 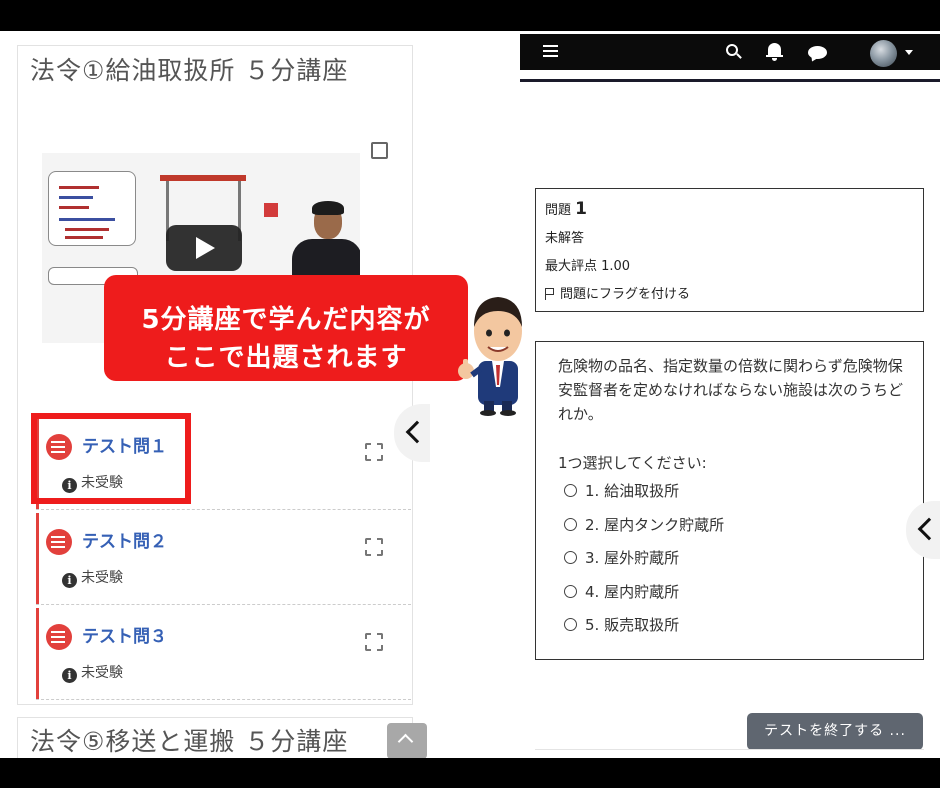 What do you see at coordinates (909, 52) in the screenshot?
I see `caret-down-icon` at bounding box center [909, 52].